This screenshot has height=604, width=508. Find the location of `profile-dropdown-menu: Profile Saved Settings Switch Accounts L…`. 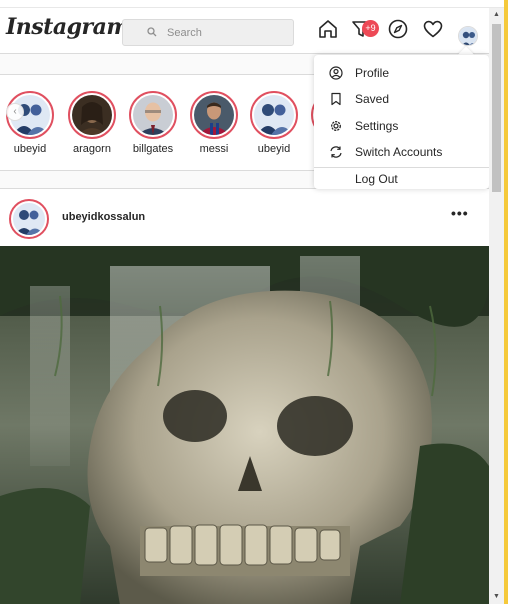

profile-dropdown-menu: Profile Saved Settings Switch Accounts L… is located at coordinates (401, 122).